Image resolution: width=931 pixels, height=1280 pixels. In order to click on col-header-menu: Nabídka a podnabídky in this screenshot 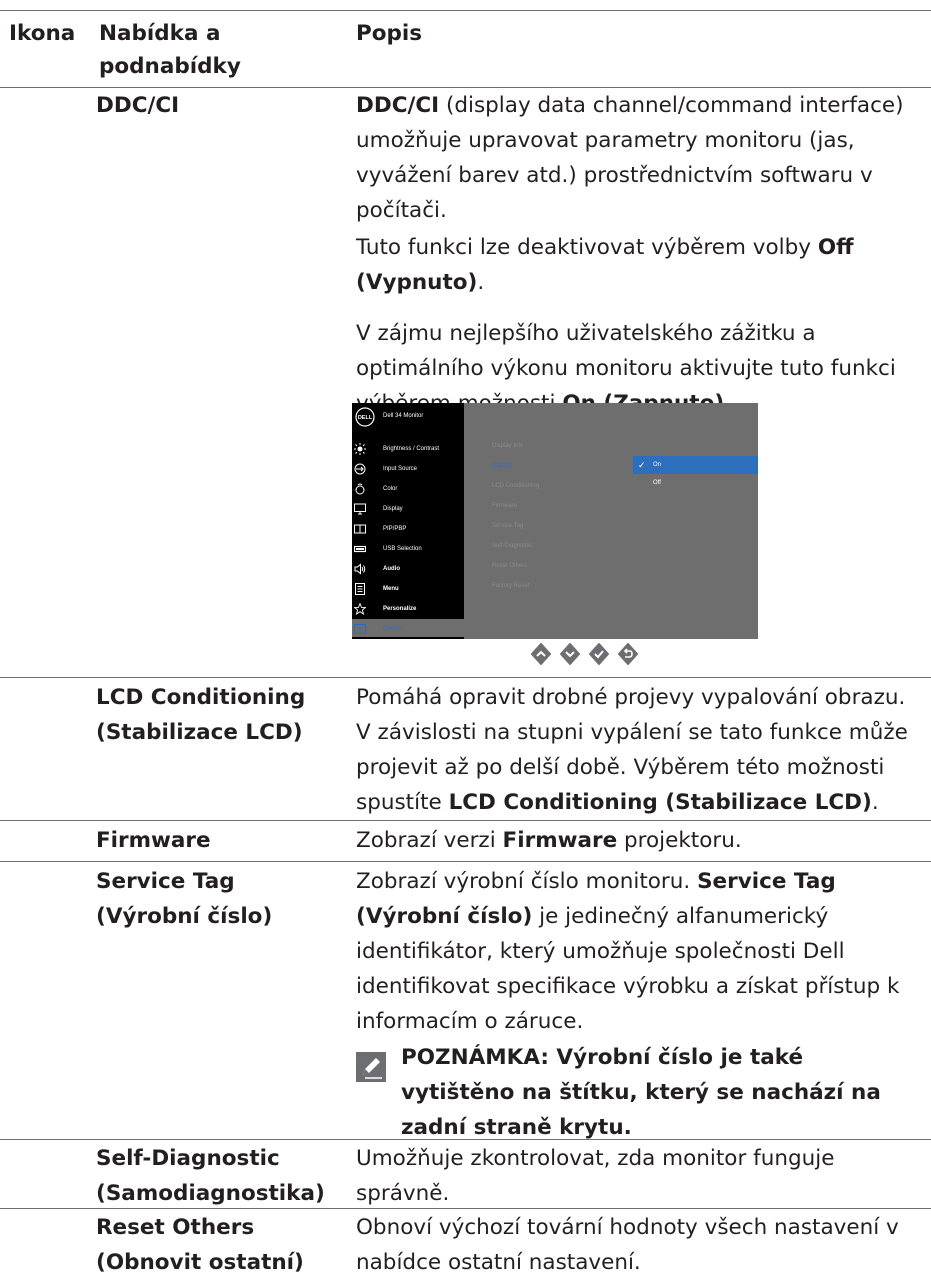, I will do `click(170, 50)`.